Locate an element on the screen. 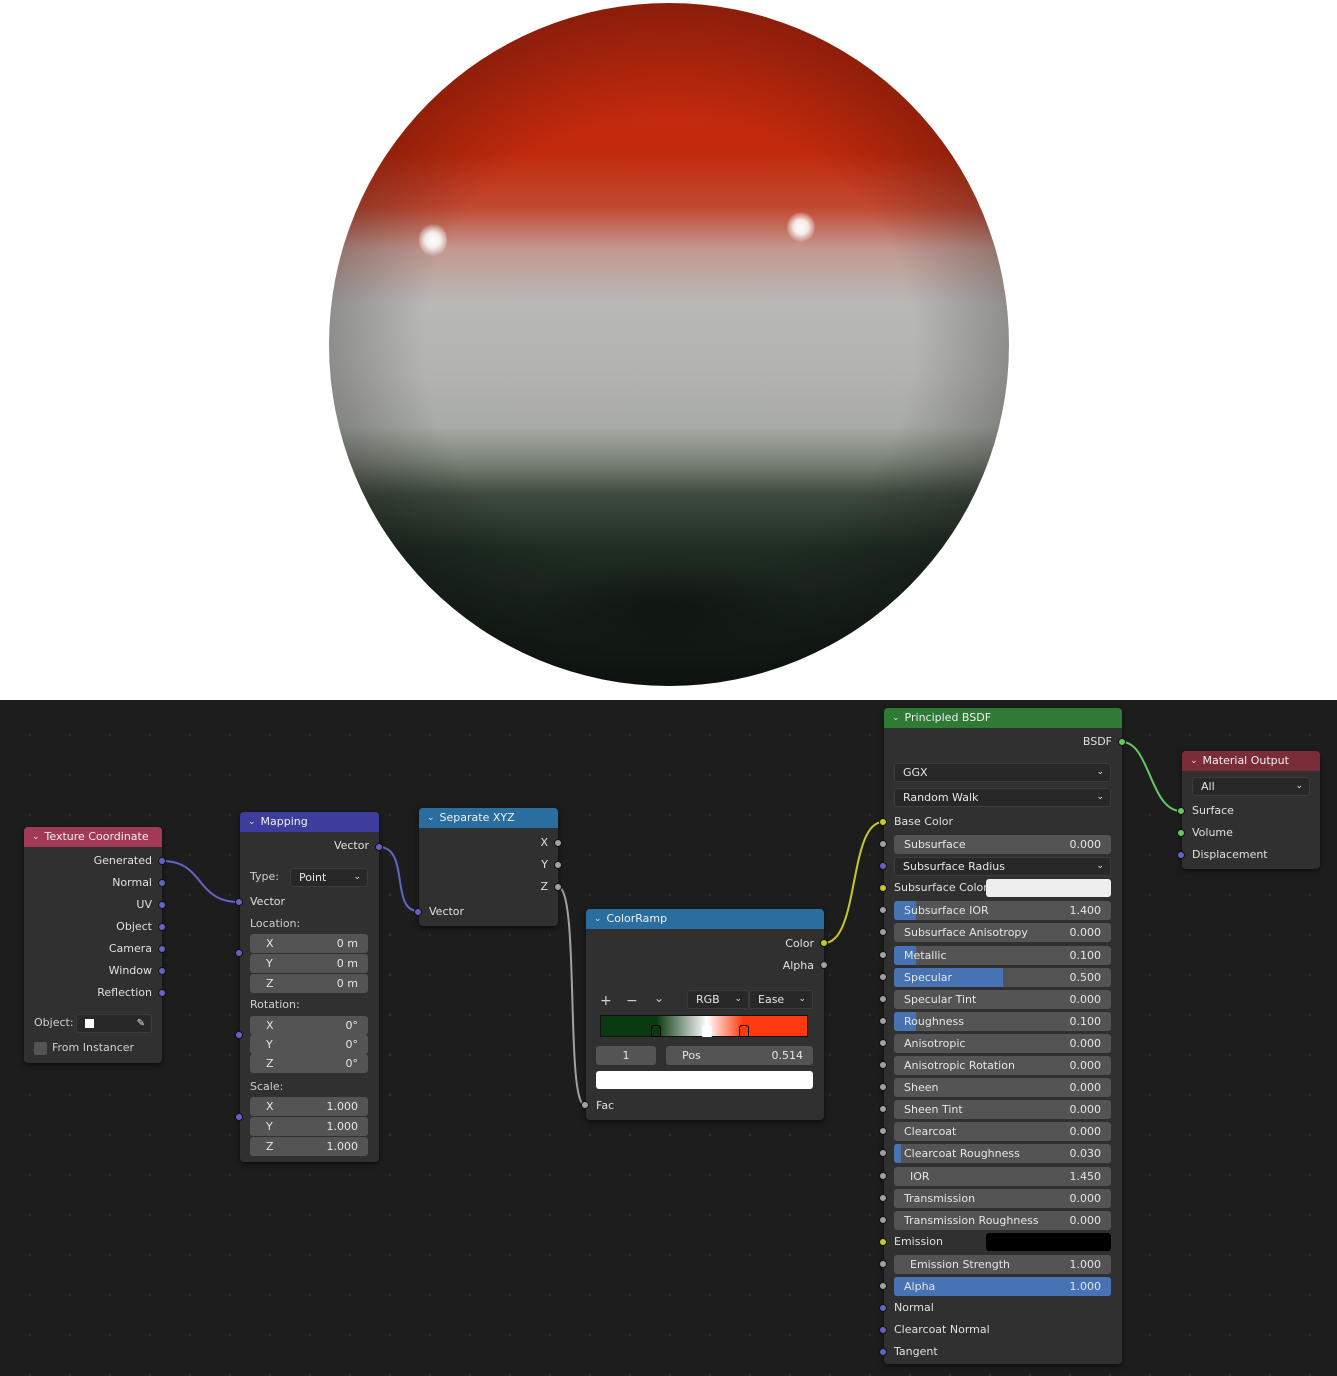 The image size is (1337, 1376). socket-clearcoat is located at coordinates (883, 1131).